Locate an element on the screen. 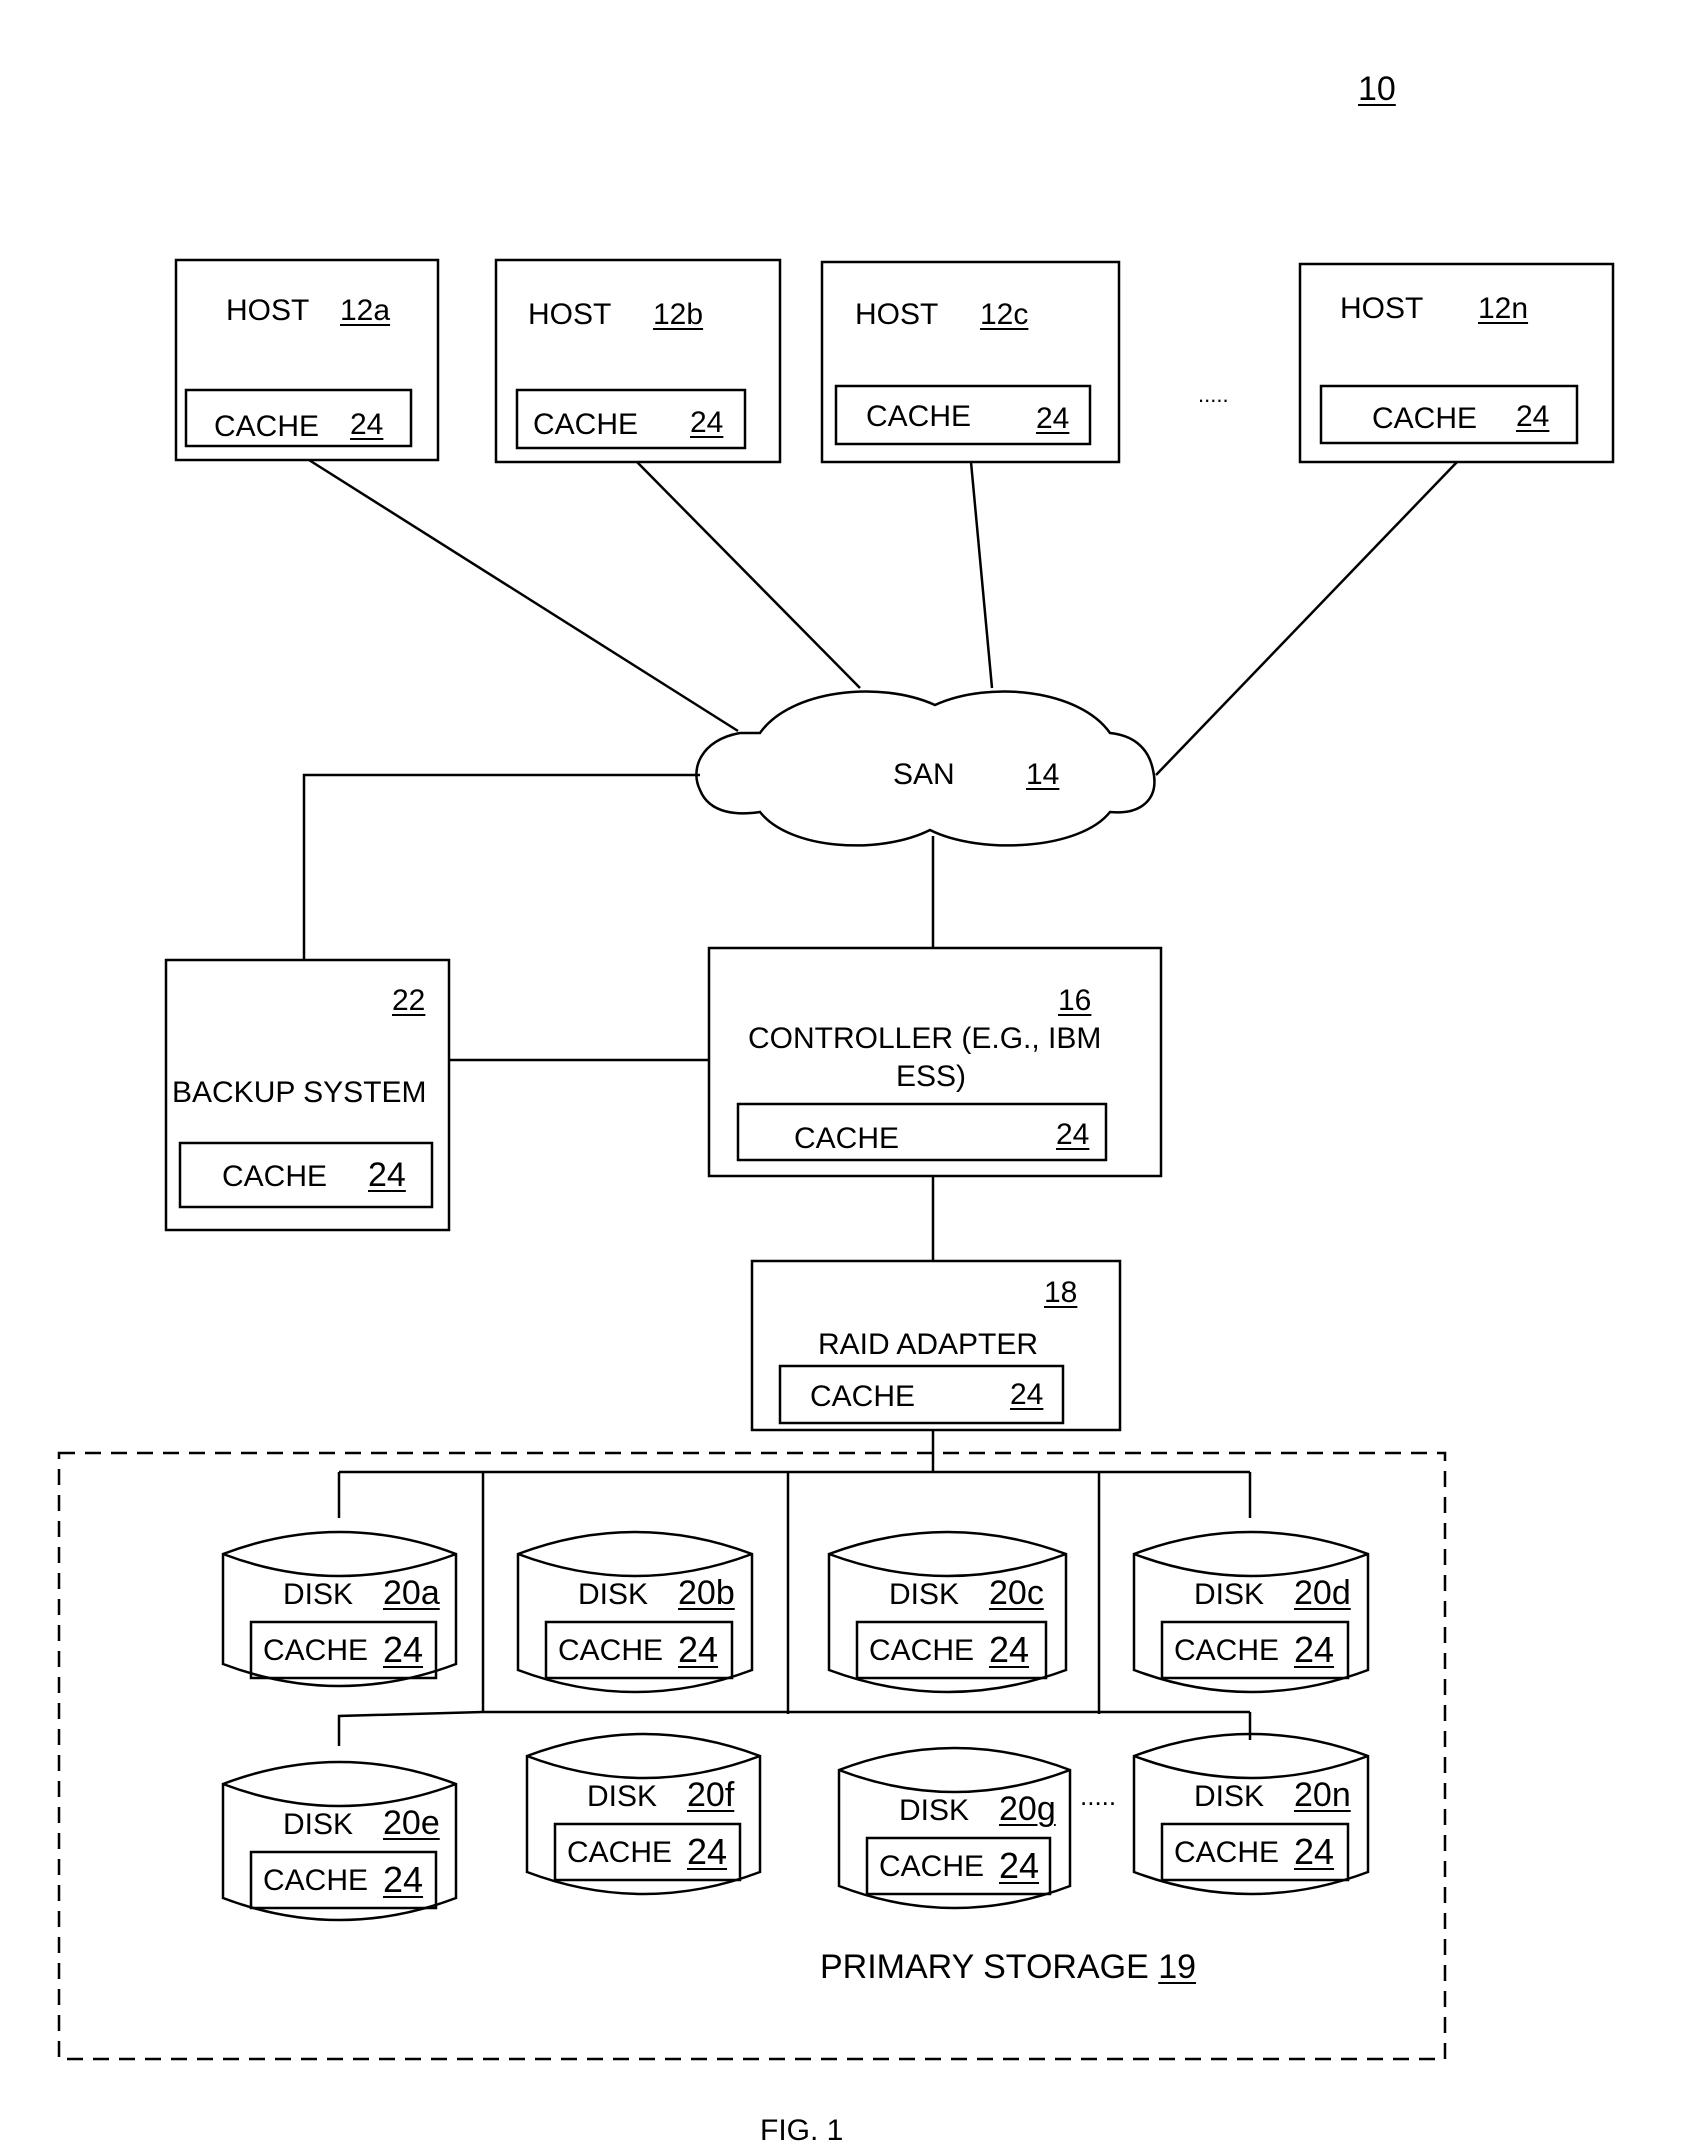 The image size is (1686, 2151). san-ref: 14 is located at coordinates (1043, 774).